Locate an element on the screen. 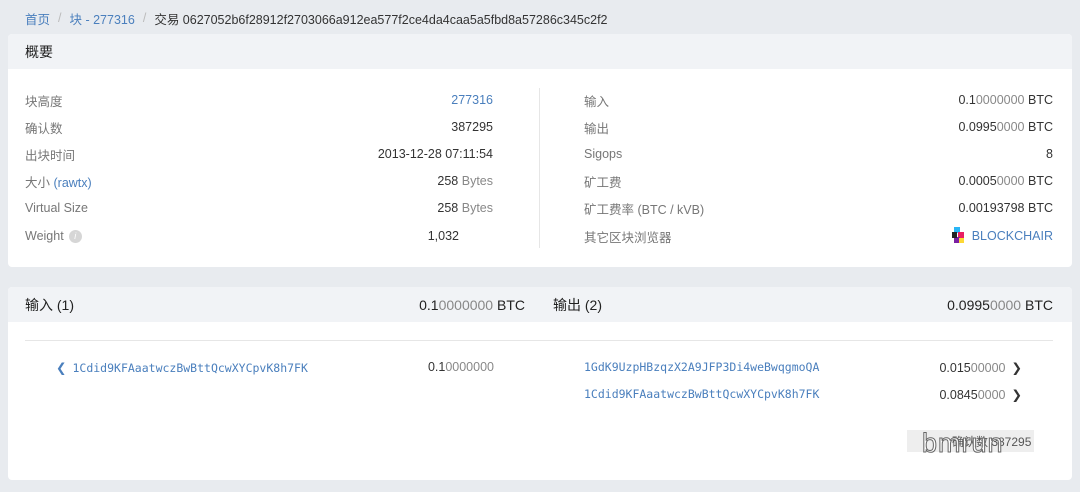 The height and width of the screenshot is (492, 1080). blockchair-label: BLOCKCHAIR is located at coordinates (1012, 236).